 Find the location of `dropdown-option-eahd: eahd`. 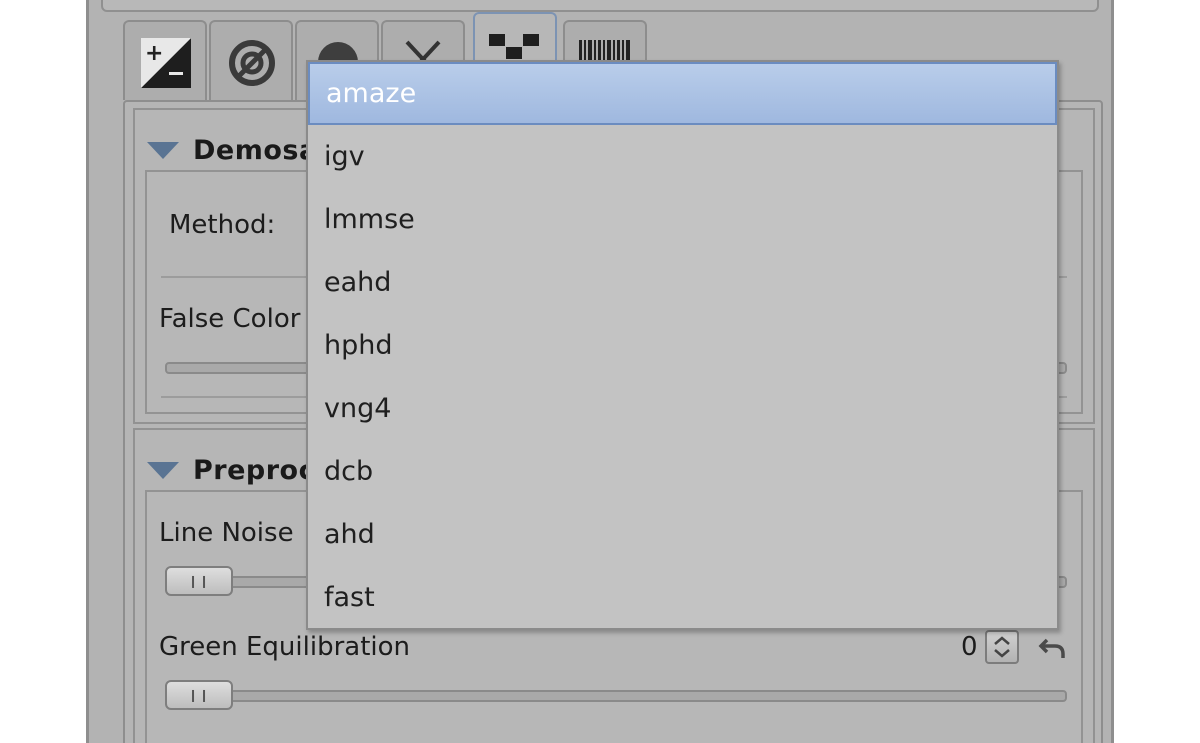

dropdown-option-eahd: eahd is located at coordinates (682, 282).